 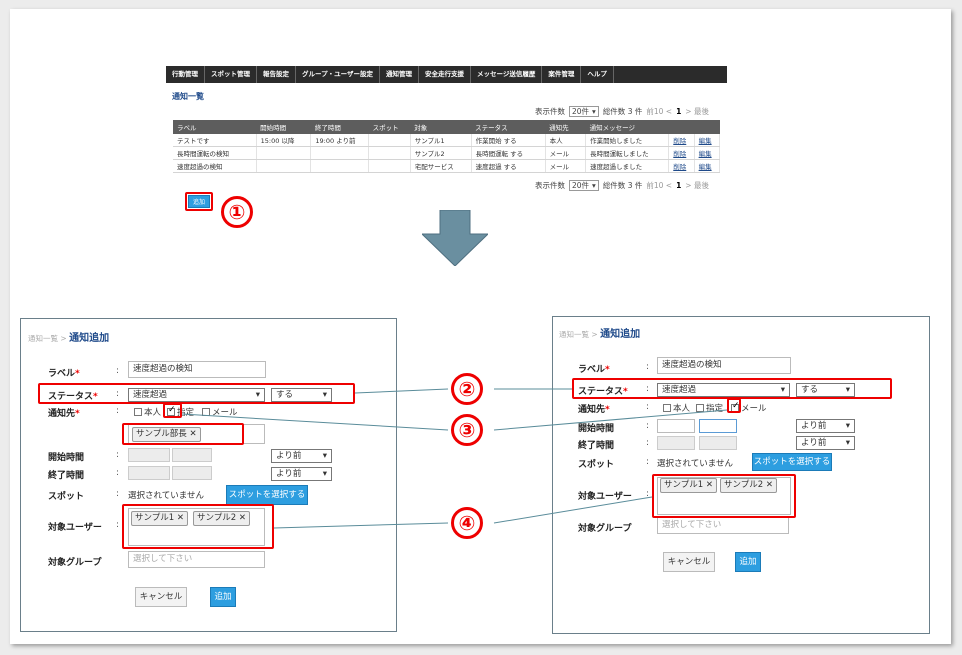 What do you see at coordinates (467, 523) in the screenshot?
I see `step-marker-4: ④` at bounding box center [467, 523].